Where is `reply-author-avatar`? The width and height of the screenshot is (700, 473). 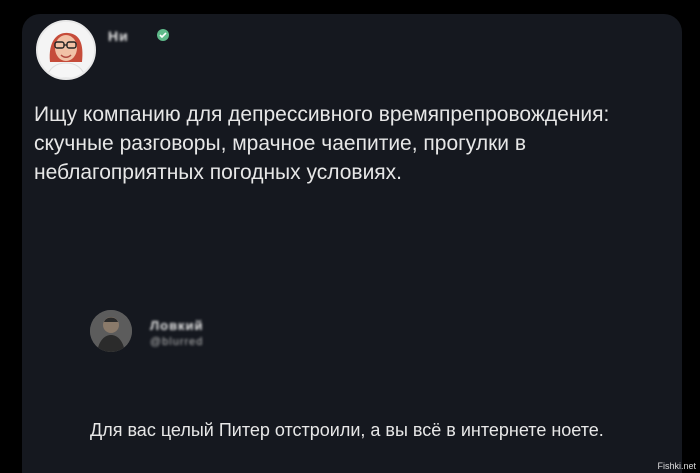
reply-author-avatar is located at coordinates (111, 331).